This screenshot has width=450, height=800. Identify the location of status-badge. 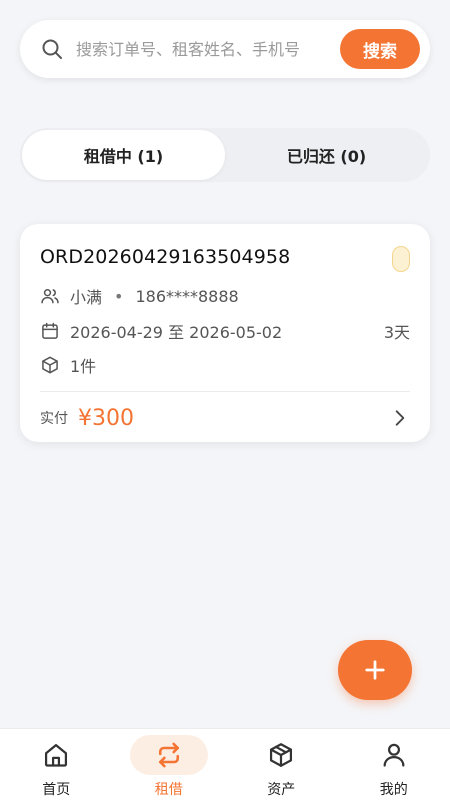
(401, 259).